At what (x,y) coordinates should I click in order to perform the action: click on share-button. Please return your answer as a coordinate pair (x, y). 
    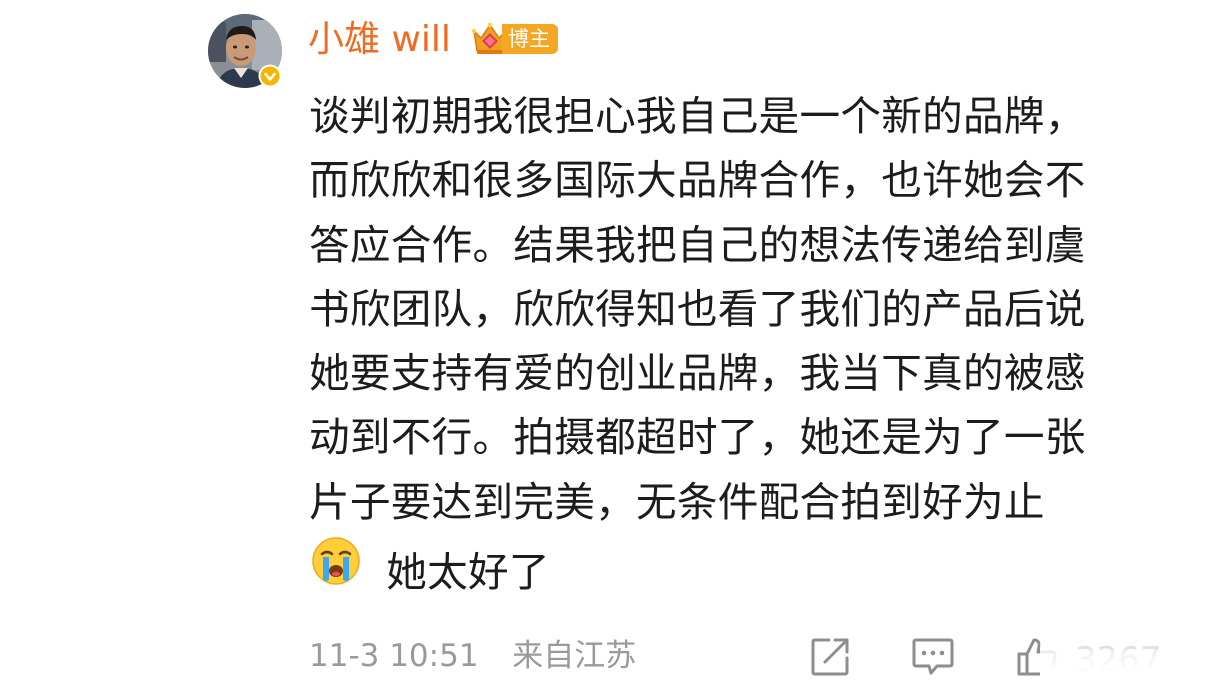
    Looking at the image, I should click on (831, 656).